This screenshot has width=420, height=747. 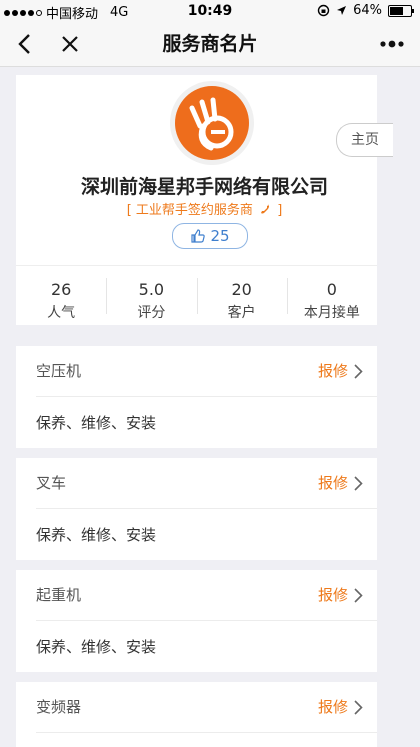 I want to click on stat-monthly-orders: 0 本月接单, so click(x=331, y=296).